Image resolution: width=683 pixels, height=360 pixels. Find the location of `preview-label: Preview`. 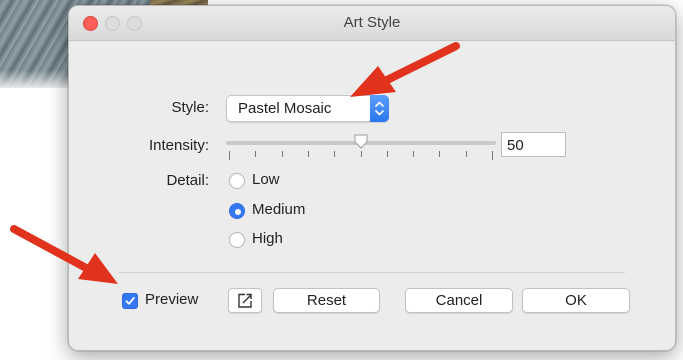

preview-label: Preview is located at coordinates (172, 299).